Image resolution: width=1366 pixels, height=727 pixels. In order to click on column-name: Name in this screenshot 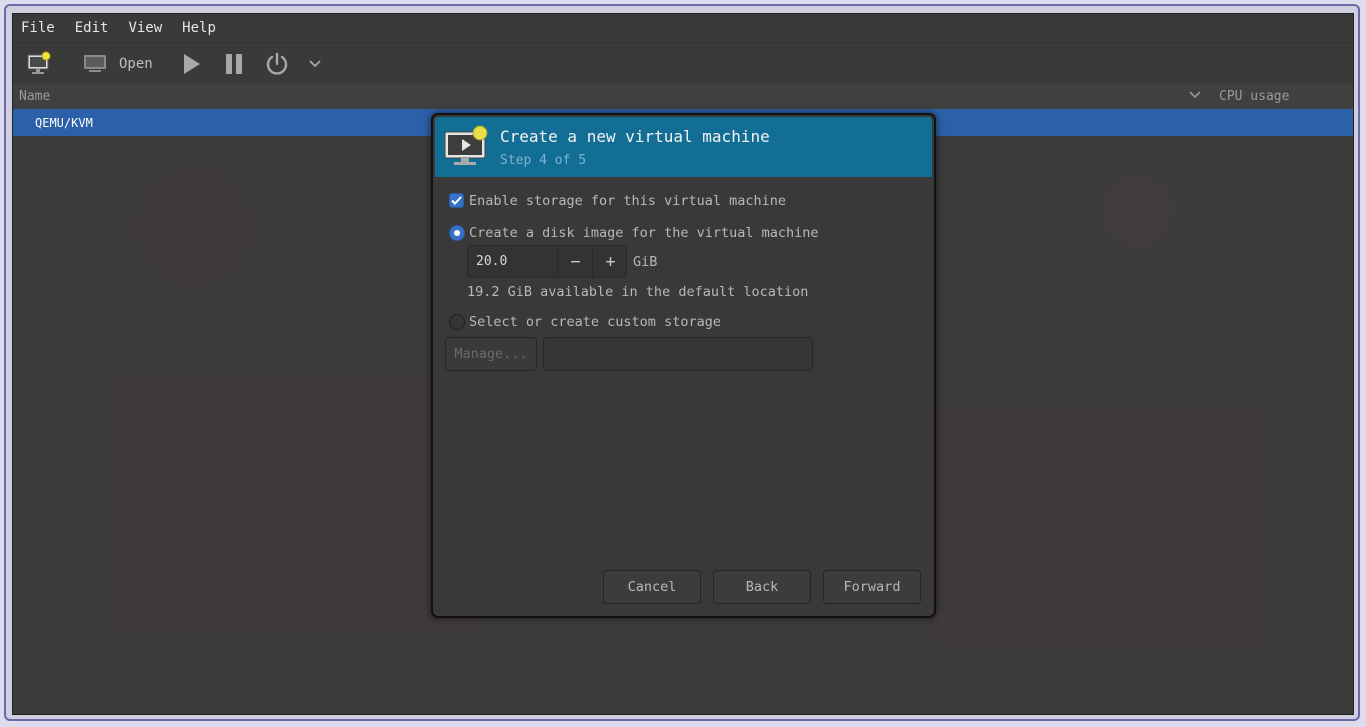, I will do `click(34, 96)`.